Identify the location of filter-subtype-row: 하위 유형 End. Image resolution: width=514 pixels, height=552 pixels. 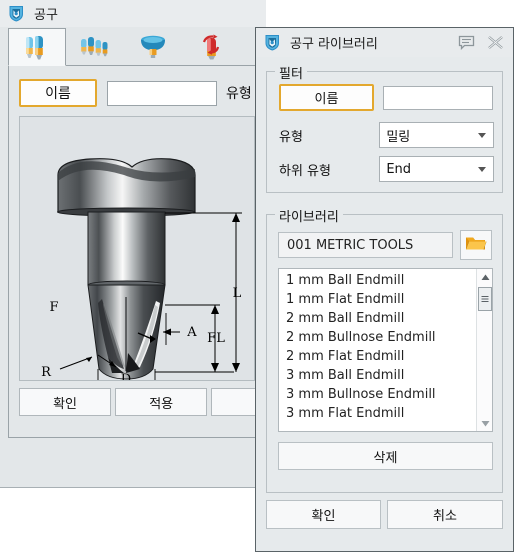
(386, 169).